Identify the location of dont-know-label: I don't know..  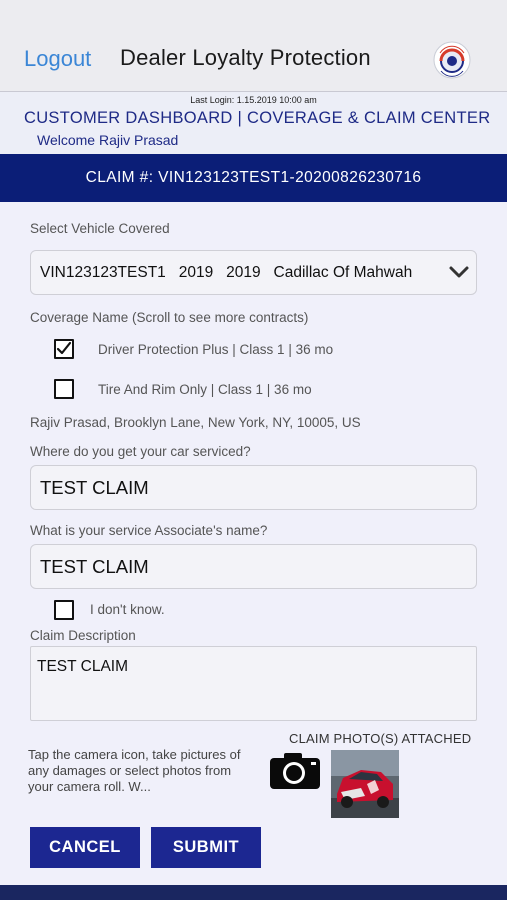
(127, 609).